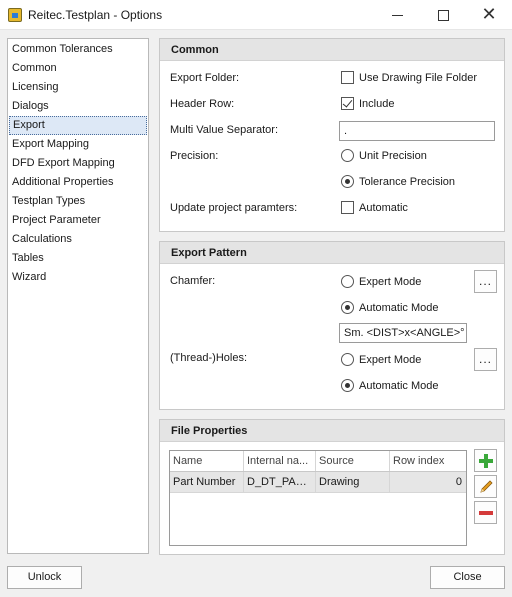 The width and height of the screenshot is (512, 597). What do you see at coordinates (407, 181) in the screenshot?
I see `tolerance-precision-label: Tolerance Precision` at bounding box center [407, 181].